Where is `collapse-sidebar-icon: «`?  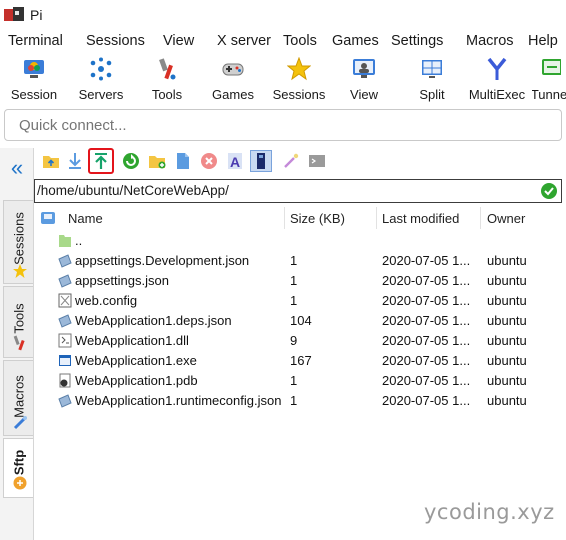 collapse-sidebar-icon: « is located at coordinates (17, 169).